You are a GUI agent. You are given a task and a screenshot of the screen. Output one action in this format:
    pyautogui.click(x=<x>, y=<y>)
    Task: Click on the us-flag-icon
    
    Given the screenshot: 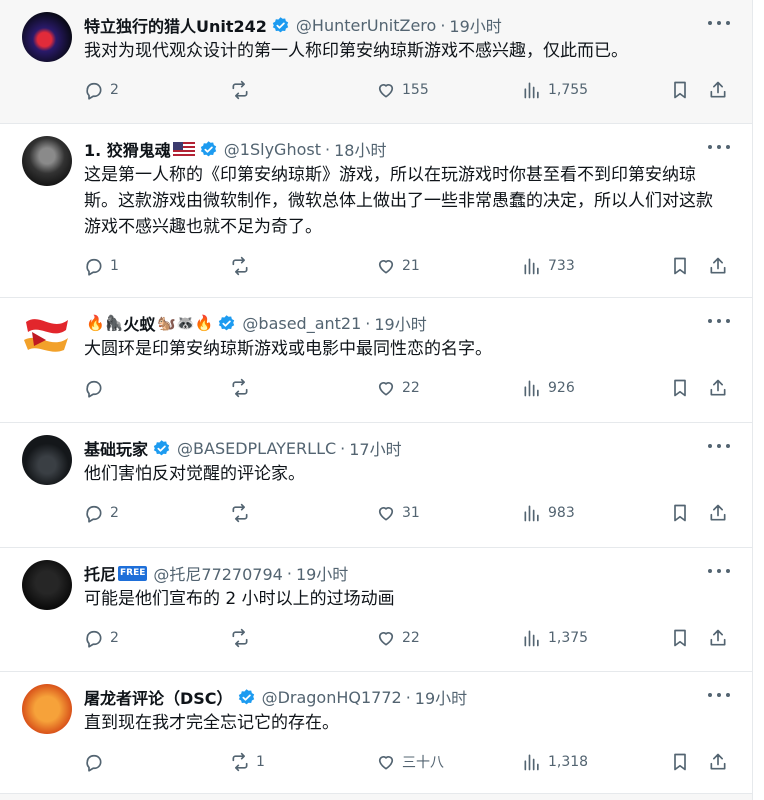 What is the action you would take?
    pyautogui.click(x=183, y=149)
    